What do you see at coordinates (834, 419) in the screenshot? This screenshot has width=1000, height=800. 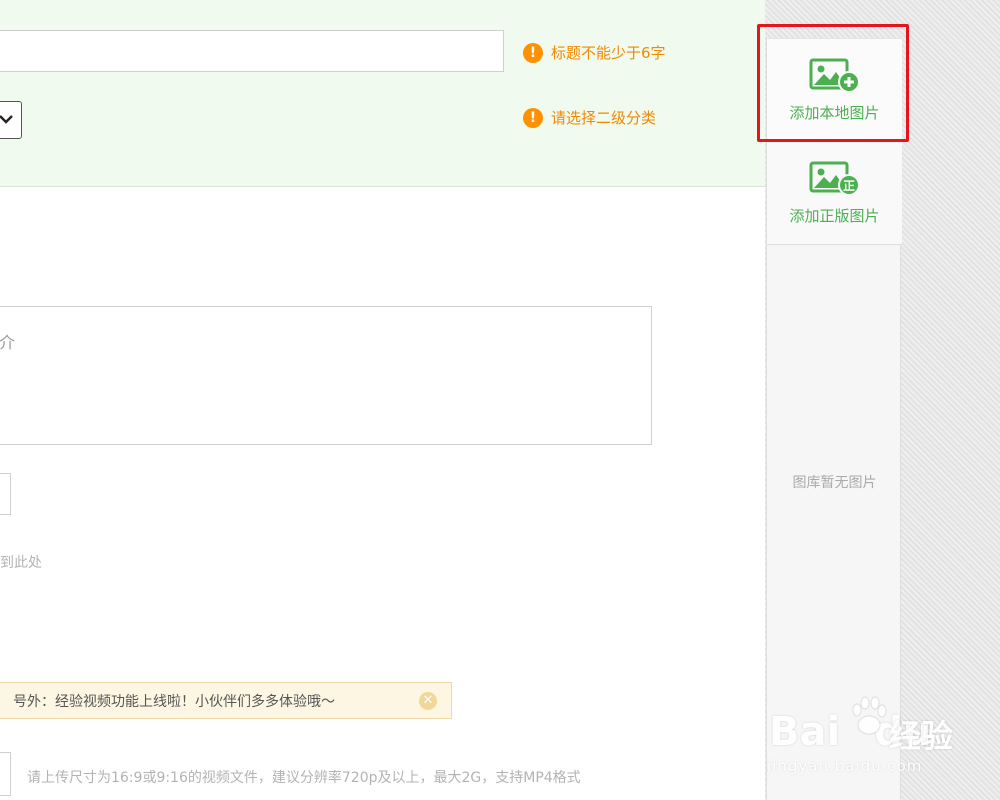 I see `image-panel: 添加本地图片 正 添加正版图片 图库暂无图片` at bounding box center [834, 419].